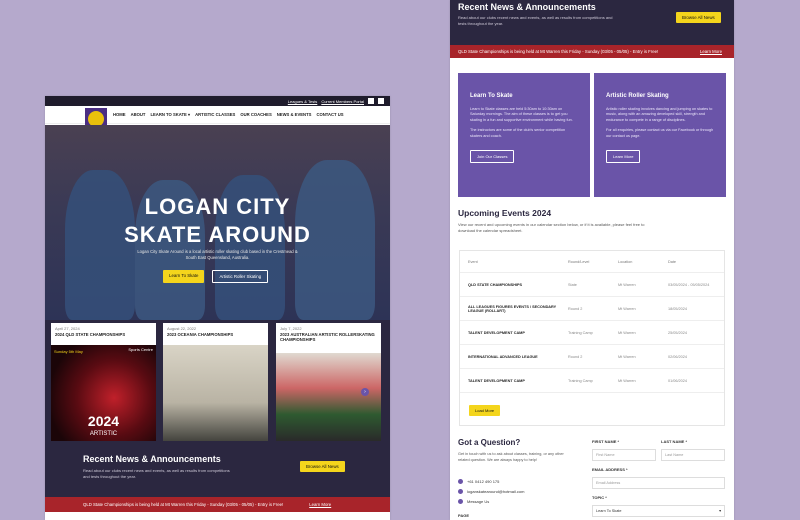 This screenshot has width=800, height=520. Describe the element at coordinates (689, 284) in the screenshot. I see `row-date: 03/05/2024 - 05/05/2024` at that location.